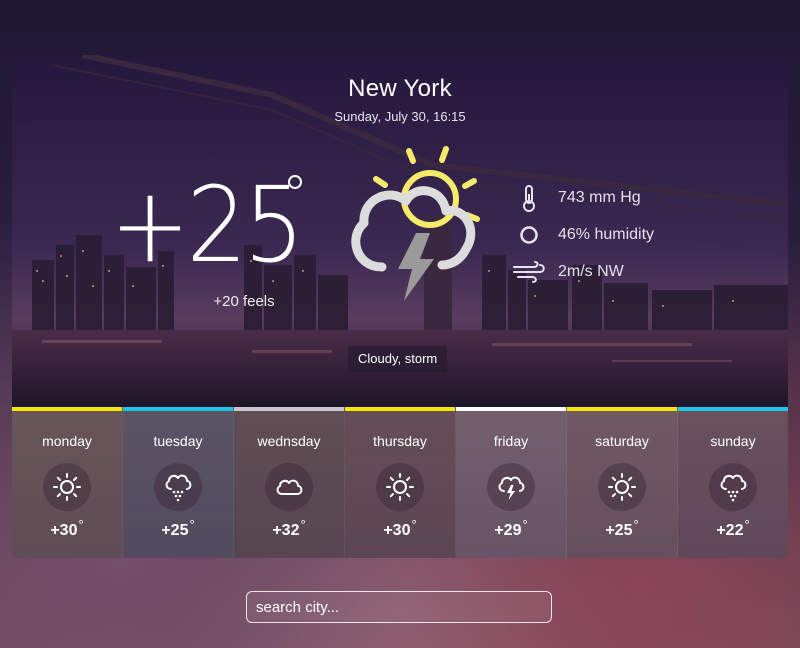 Image resolution: width=800 pixels, height=648 pixels. What do you see at coordinates (400, 441) in the screenshot?
I see `day-name: thursday` at bounding box center [400, 441].